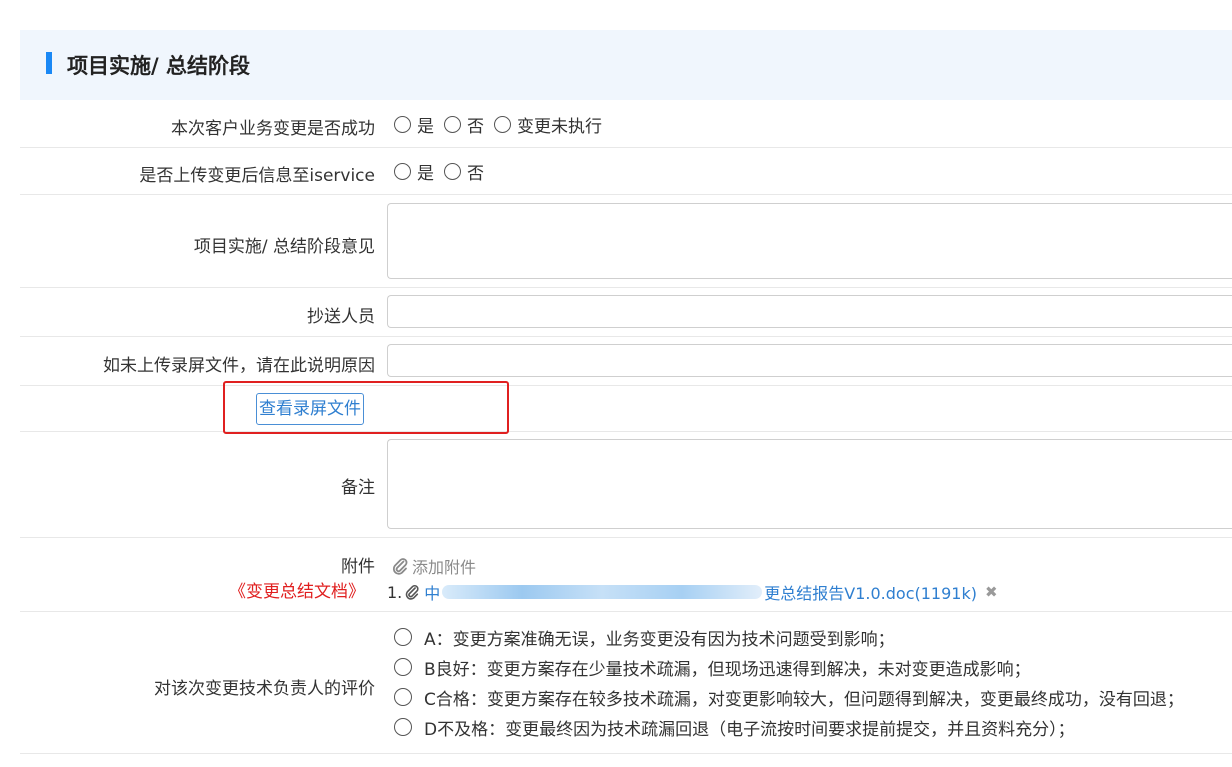 The image size is (1232, 767). What do you see at coordinates (444, 567) in the screenshot?
I see `add-attachment-label: 添加附件` at bounding box center [444, 567].